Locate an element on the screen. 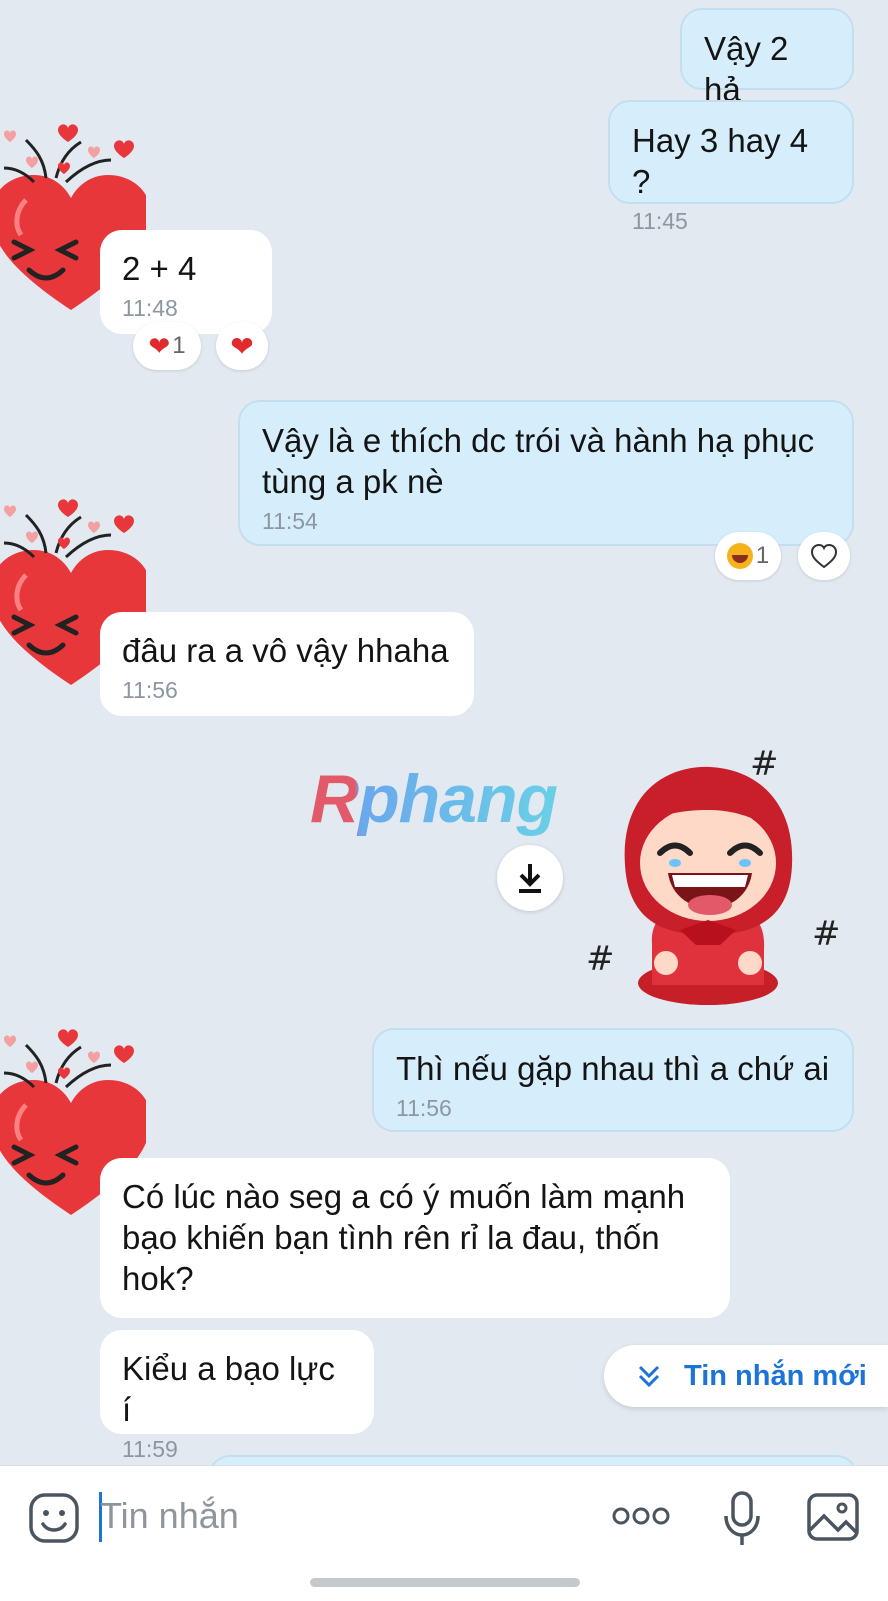 This screenshot has height=1601, width=888. message-text-line: Có lúc nào seg a có ý muốn làm mạnh is located at coordinates (404, 1196).